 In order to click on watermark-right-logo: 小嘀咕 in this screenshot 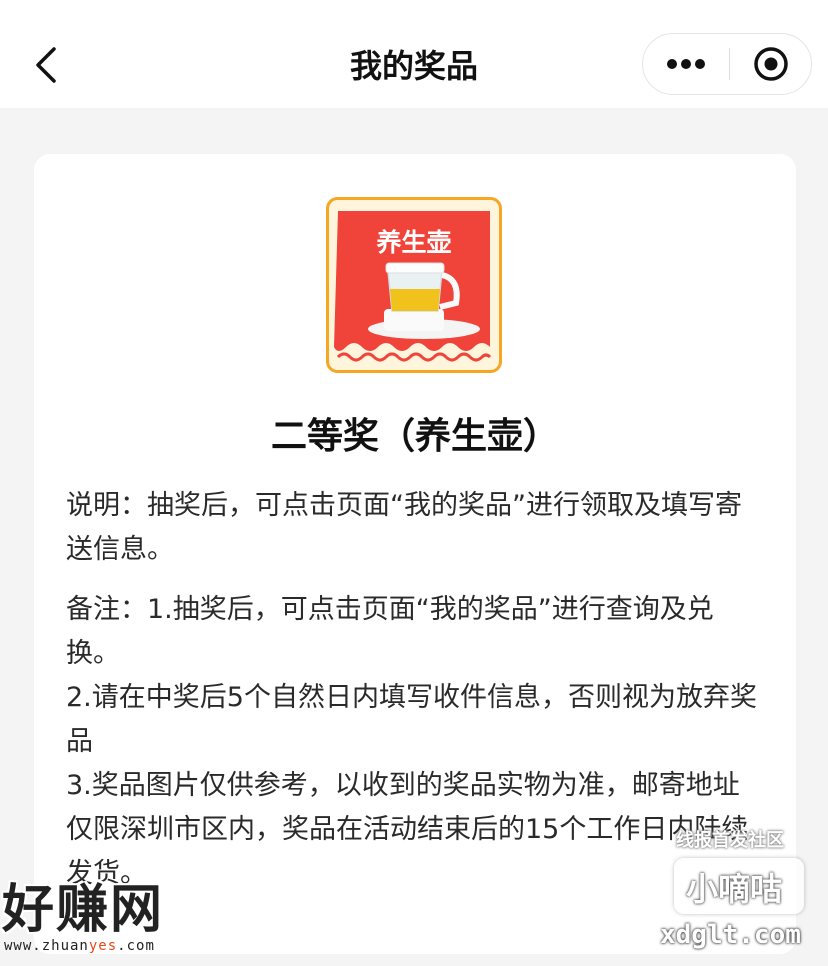, I will do `click(739, 886)`.